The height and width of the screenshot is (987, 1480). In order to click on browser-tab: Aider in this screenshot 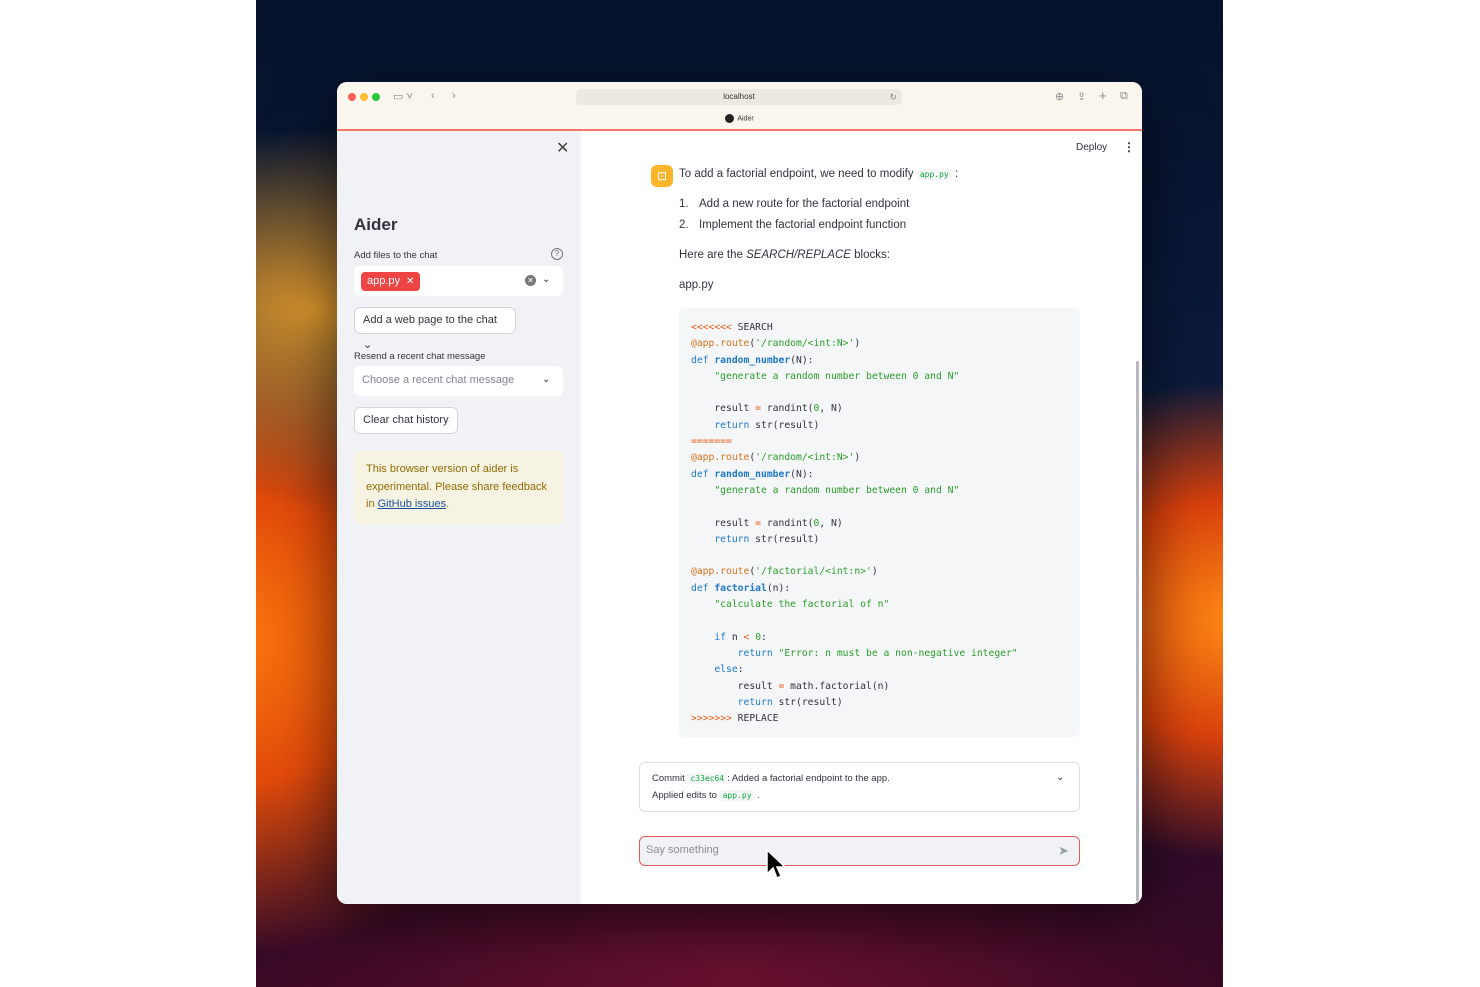, I will do `click(739, 118)`.